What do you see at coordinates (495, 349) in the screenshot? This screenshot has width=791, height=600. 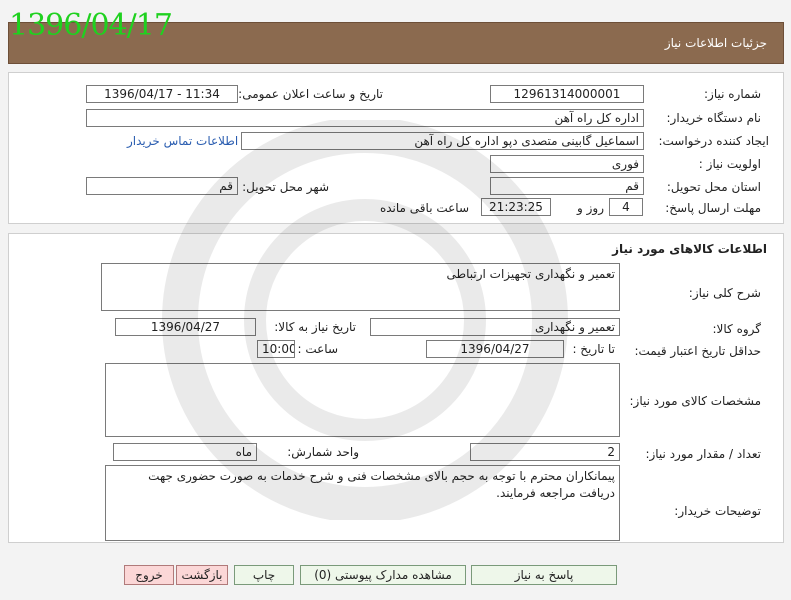 I see `to-date-field: 1396/04/27` at bounding box center [495, 349].